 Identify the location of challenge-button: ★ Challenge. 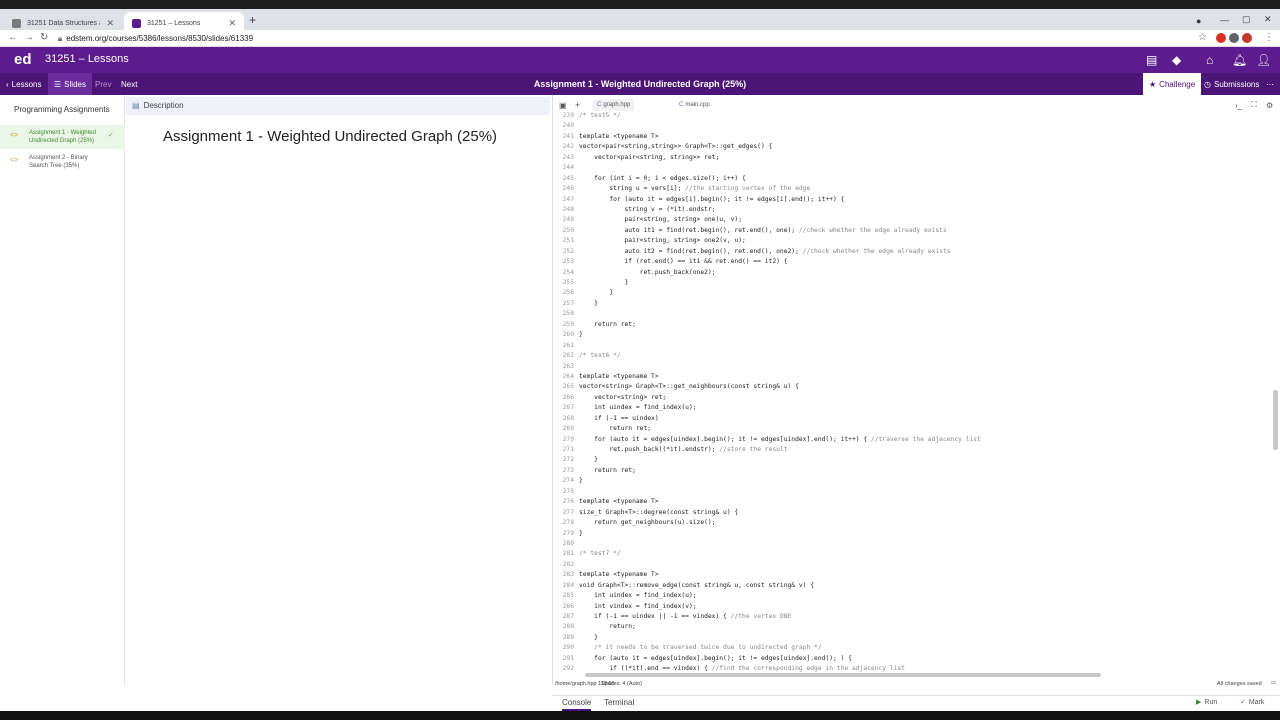
(1172, 84).